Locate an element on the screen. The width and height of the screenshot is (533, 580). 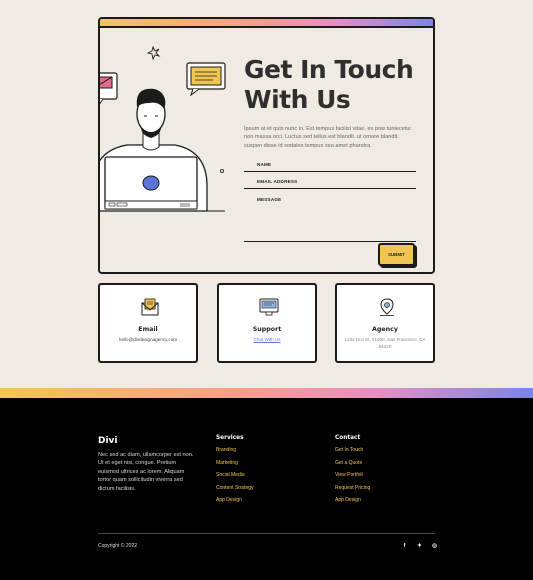
facebook-icon: f is located at coordinates (404, 545).